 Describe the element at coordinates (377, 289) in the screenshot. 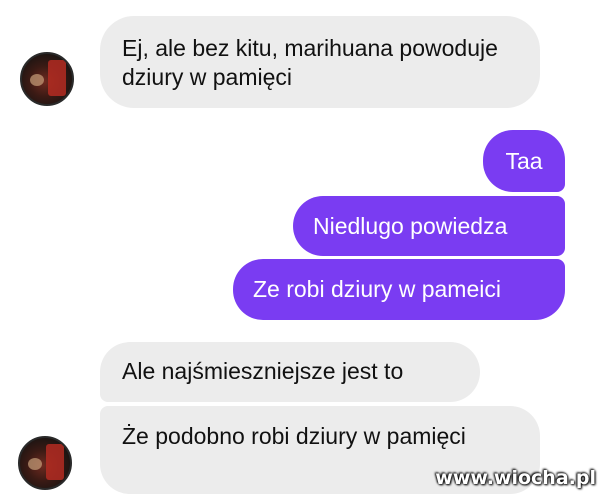

I see `message-text: Ze robi dziury w pameici` at that location.